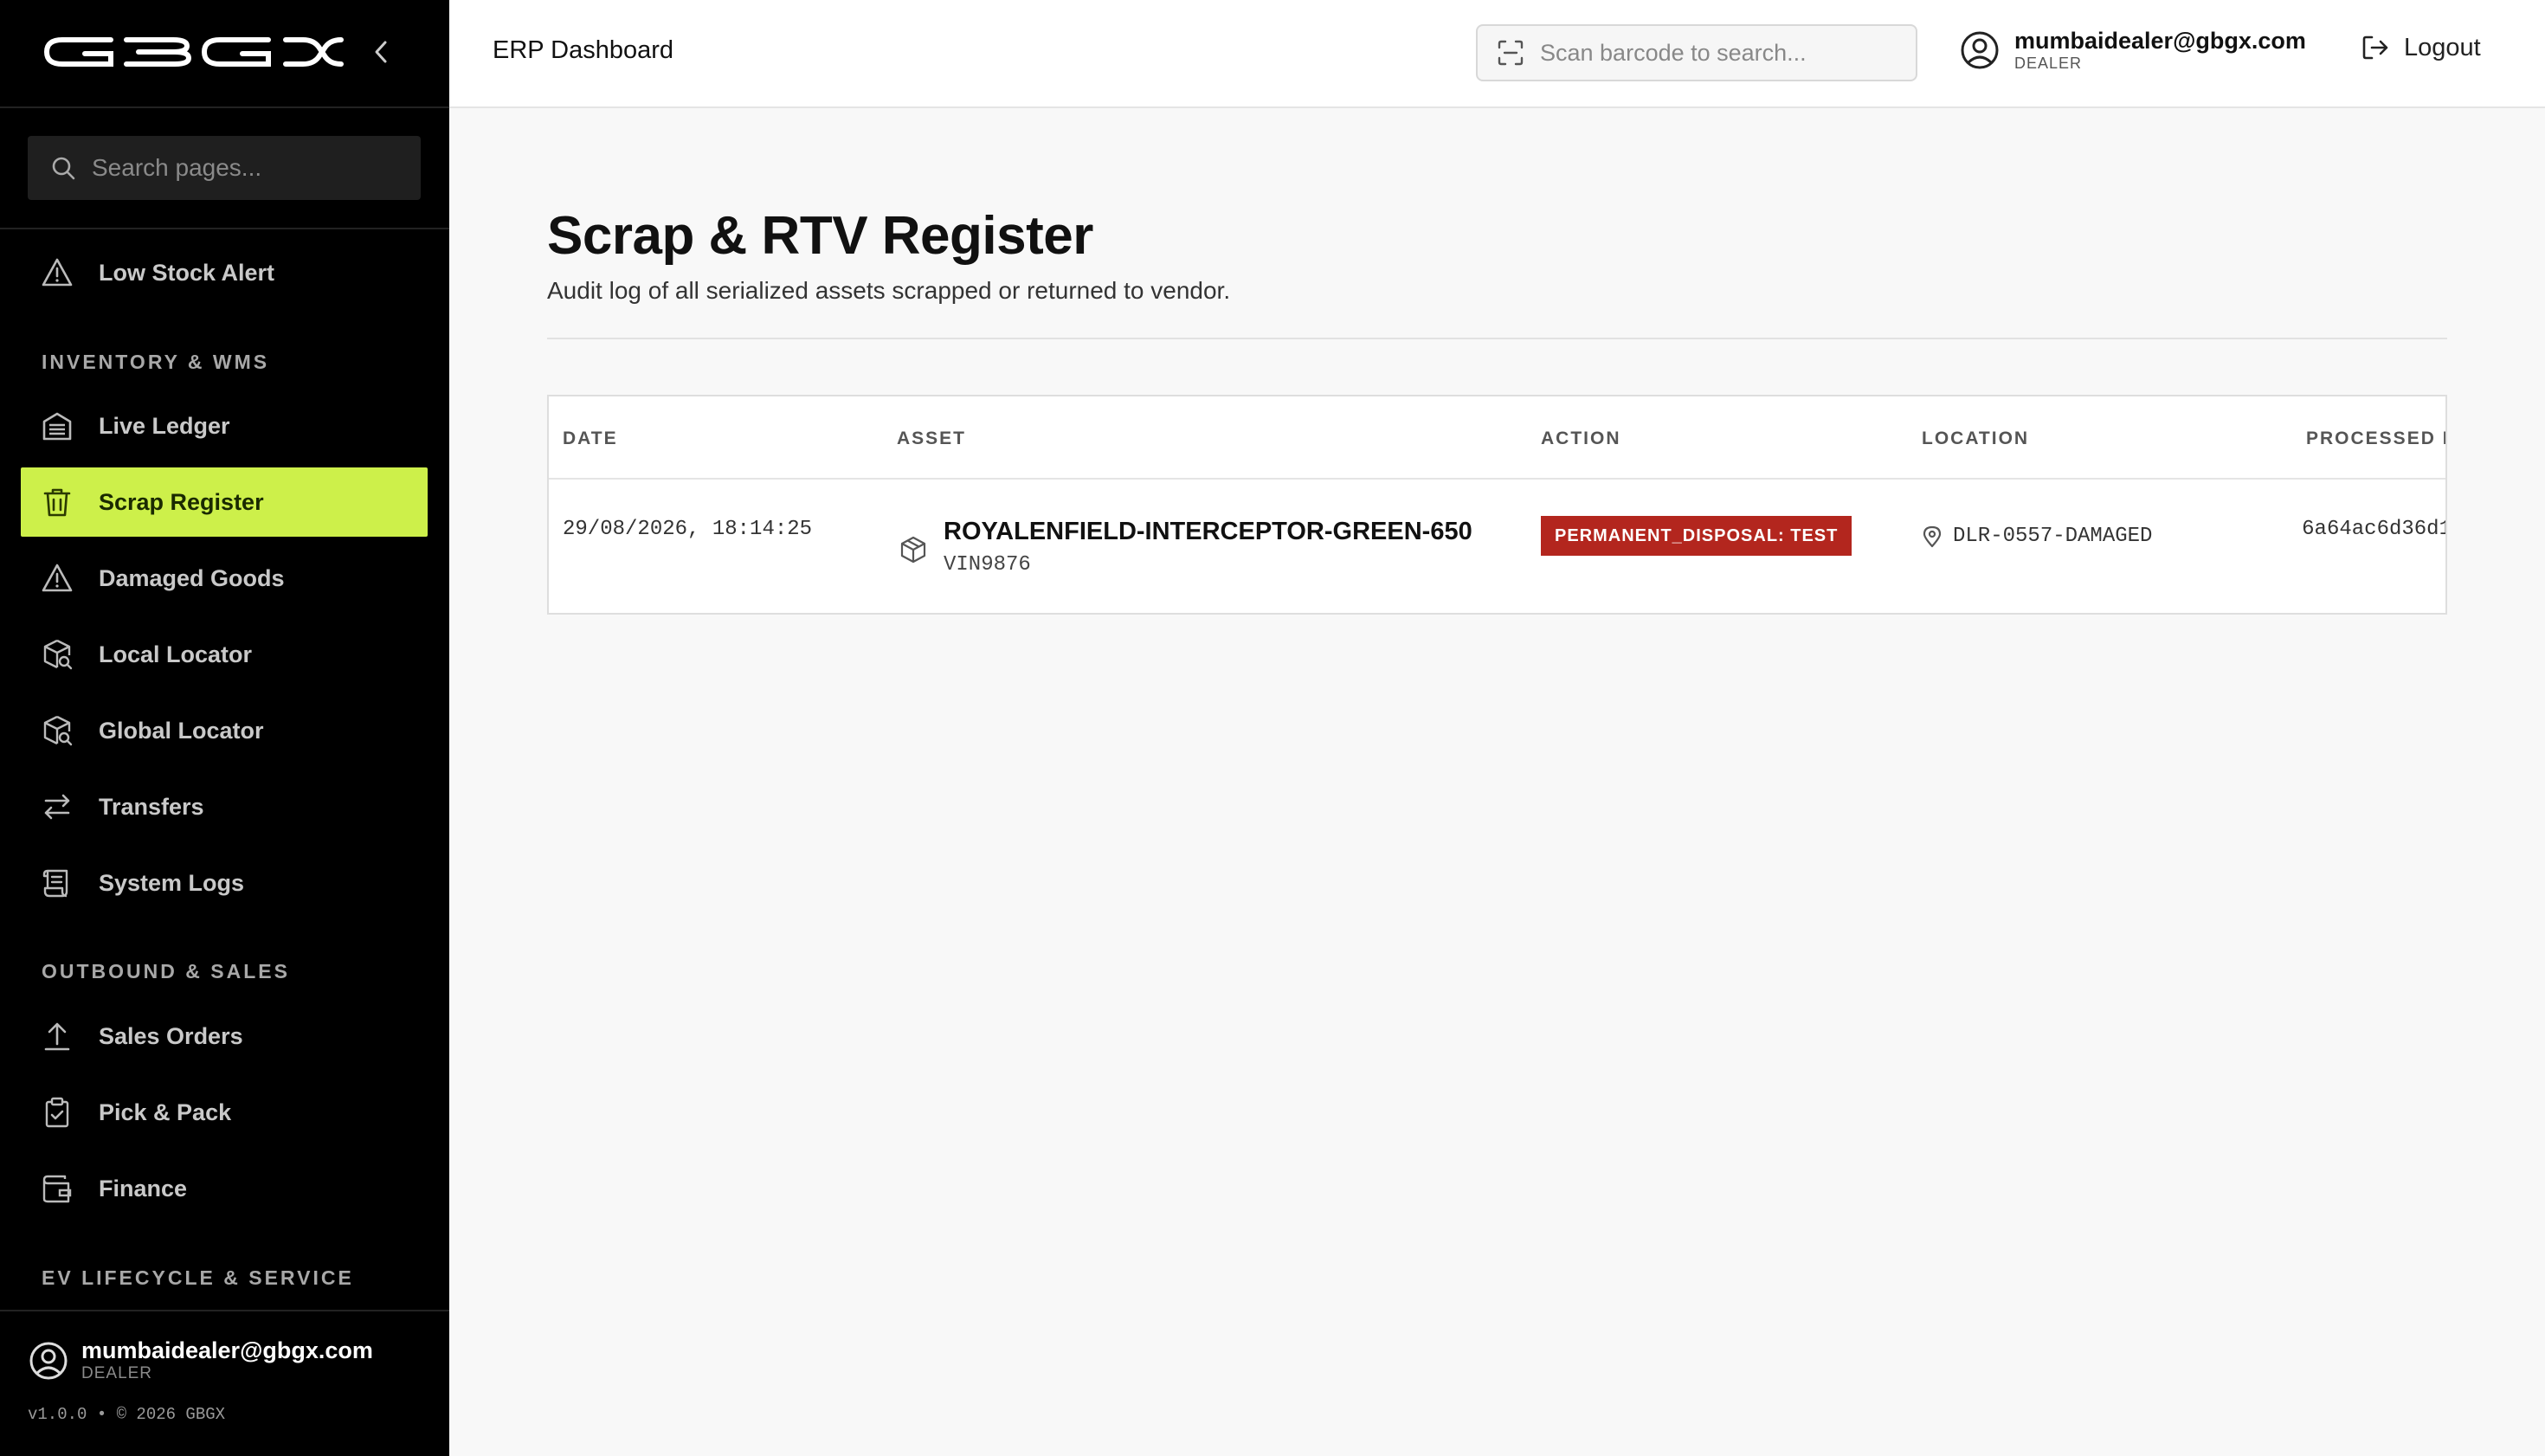 The width and height of the screenshot is (2545, 1456). What do you see at coordinates (198, 1277) in the screenshot?
I see `section-title-ev-lifecycle: EV LIFECYCLE & SERVICE` at bounding box center [198, 1277].